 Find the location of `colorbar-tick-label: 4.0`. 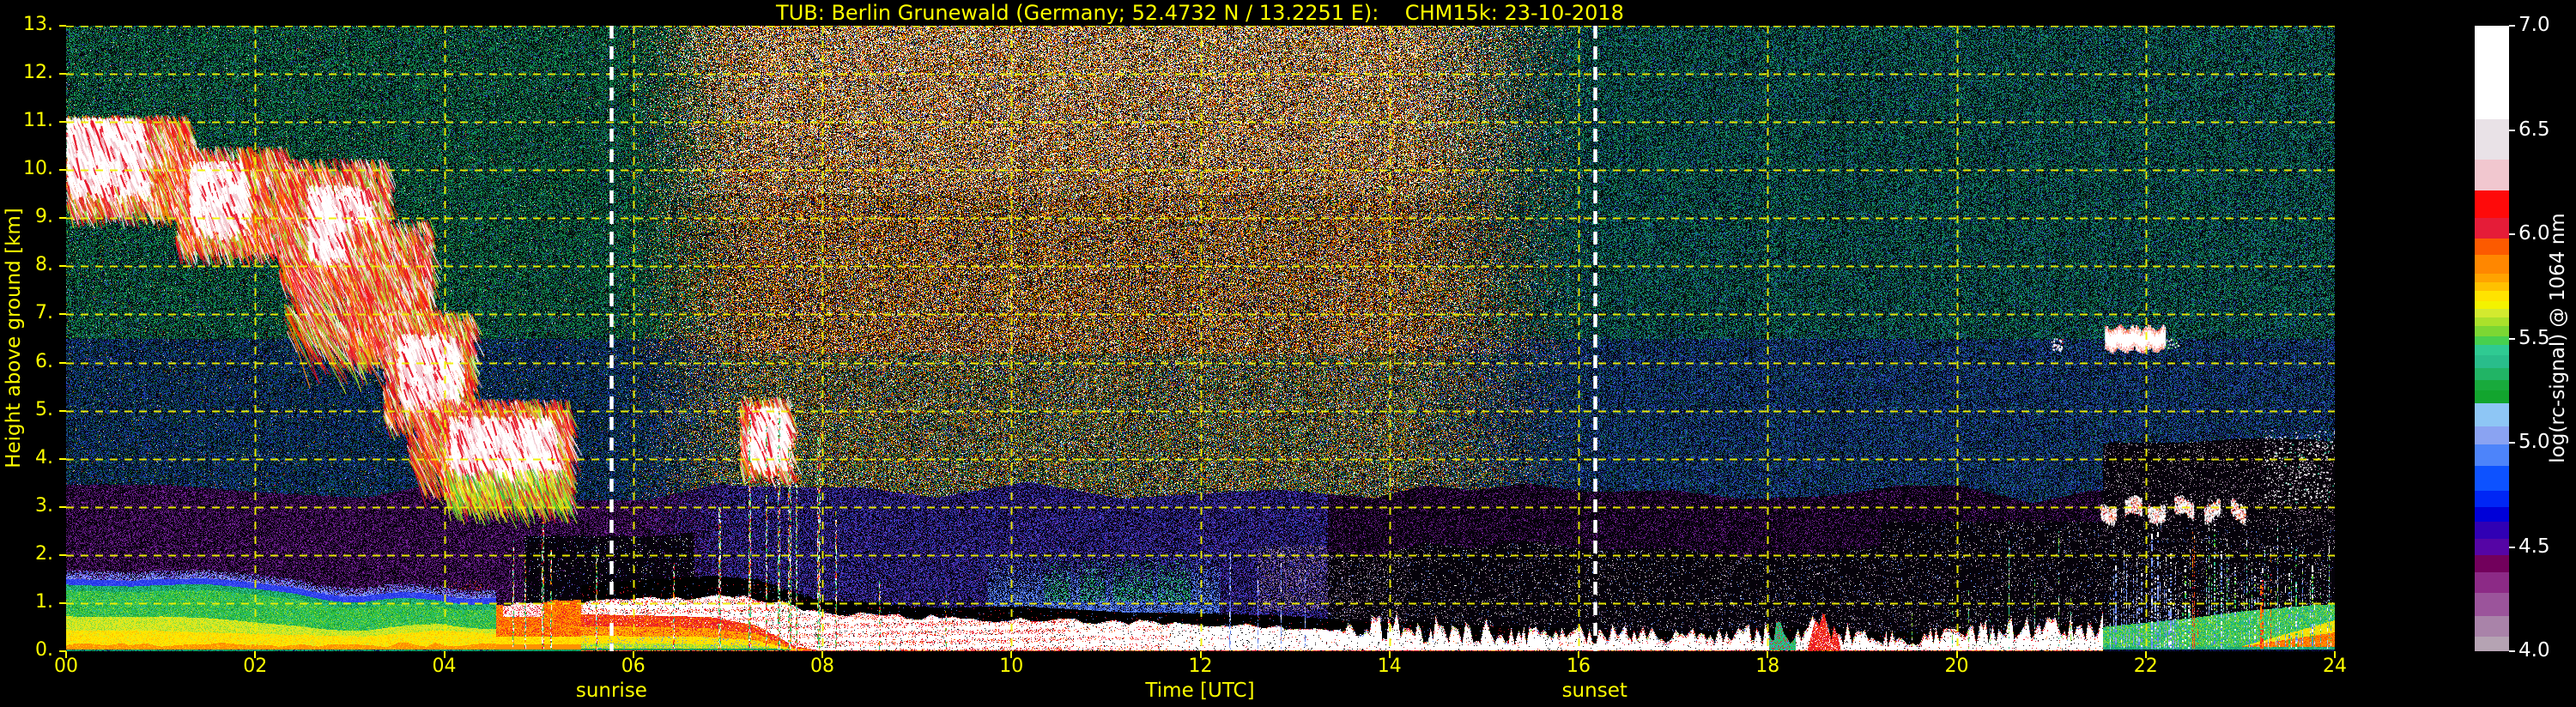

colorbar-tick-label: 4.0 is located at coordinates (2534, 650).